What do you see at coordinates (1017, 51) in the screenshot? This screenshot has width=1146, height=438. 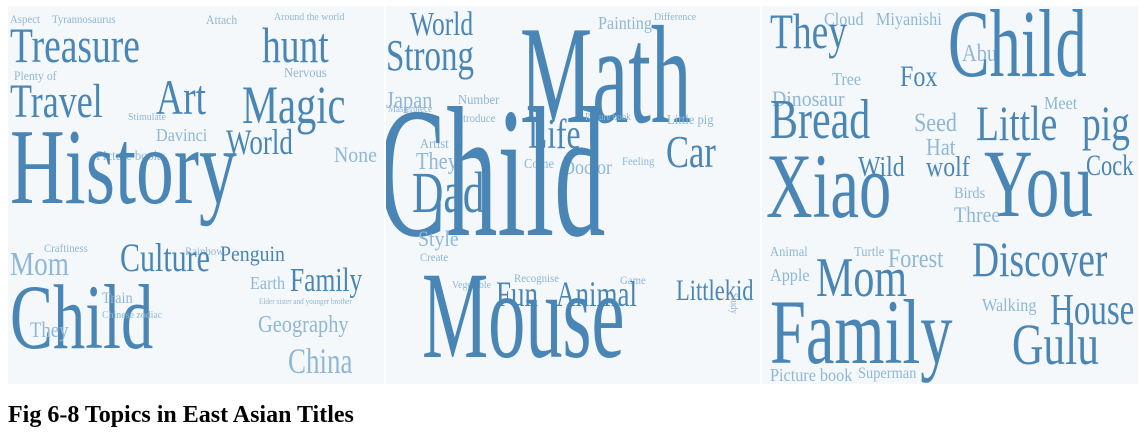 I see `word-cloud-term: Child` at bounding box center [1017, 51].